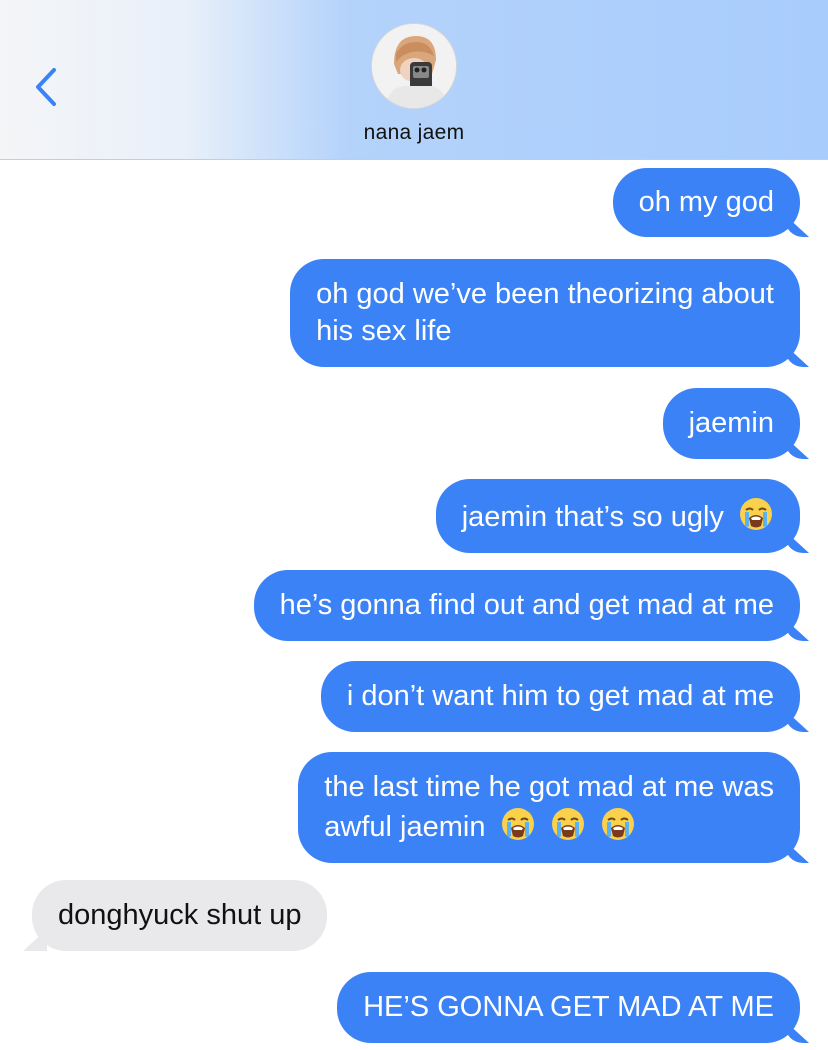  Describe the element at coordinates (545, 294) in the screenshot. I see `message-text-line-1: oh god we’ve been theorizing about` at that location.